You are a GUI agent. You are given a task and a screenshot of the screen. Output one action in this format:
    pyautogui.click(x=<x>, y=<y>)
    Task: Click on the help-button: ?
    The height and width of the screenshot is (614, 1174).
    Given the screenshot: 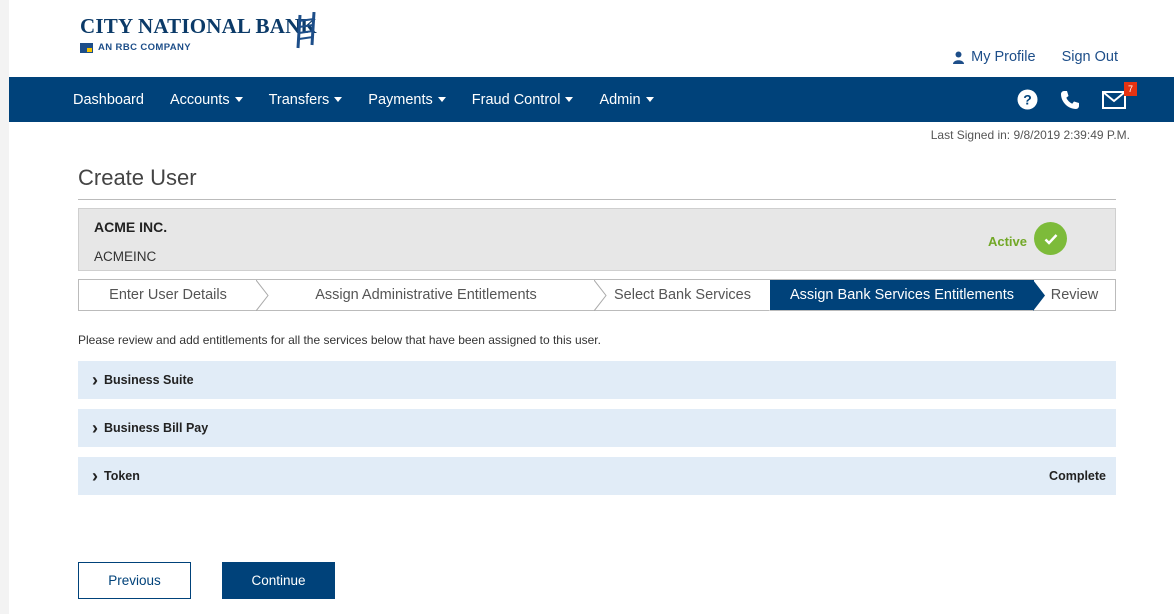 What is the action you would take?
    pyautogui.click(x=1027, y=99)
    